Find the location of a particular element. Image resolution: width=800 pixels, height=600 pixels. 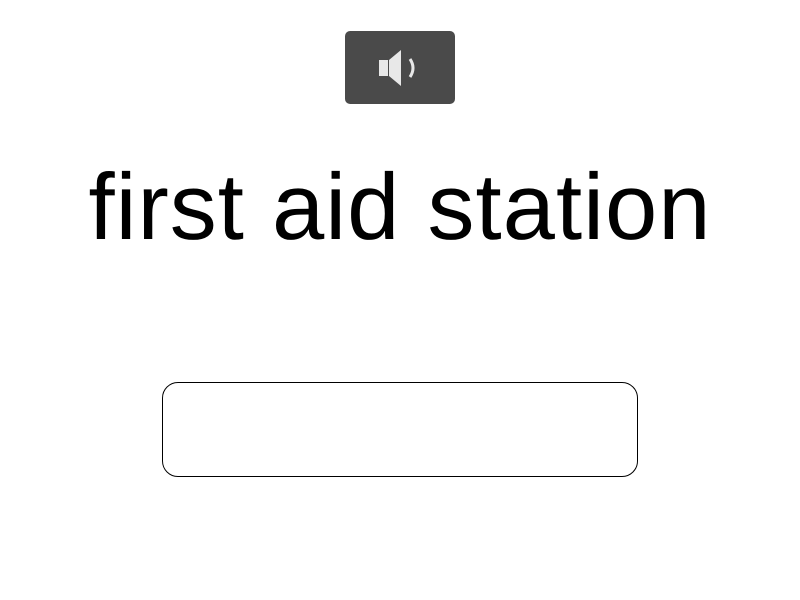

word-text: first aid station is located at coordinates (400, 207).